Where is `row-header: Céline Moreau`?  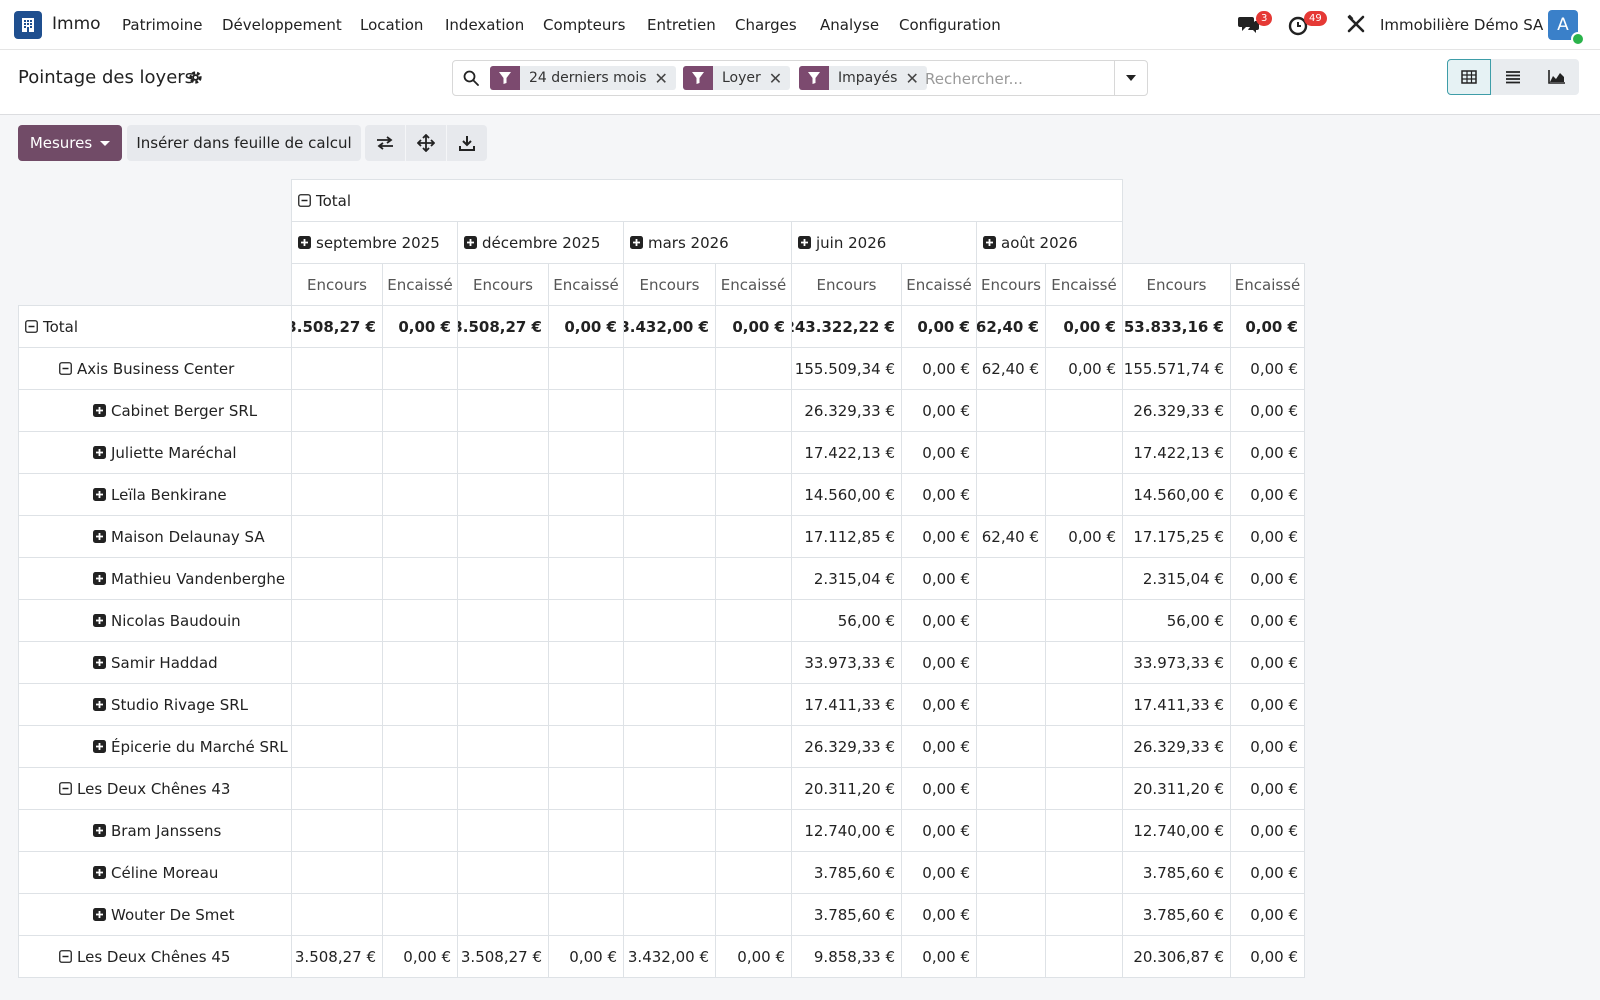 row-header: Céline Moreau is located at coordinates (155, 872).